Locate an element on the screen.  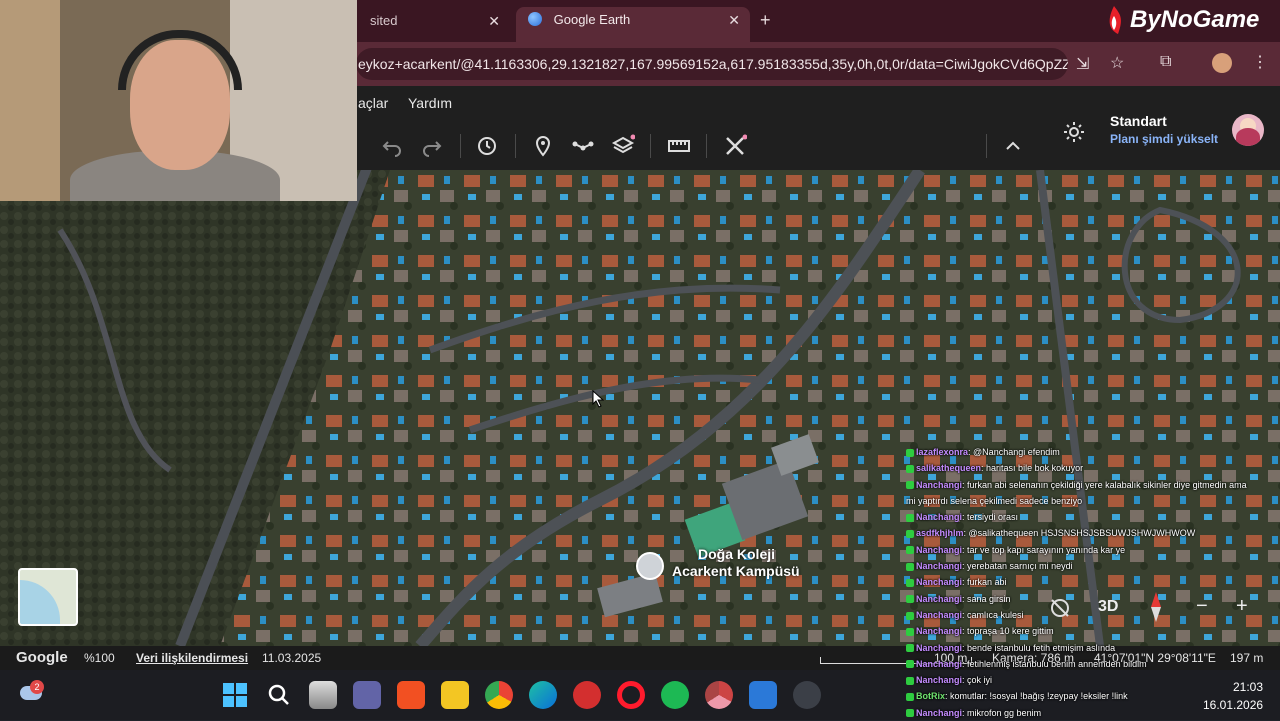
windows-start-icon is located at coordinates (235, 695).